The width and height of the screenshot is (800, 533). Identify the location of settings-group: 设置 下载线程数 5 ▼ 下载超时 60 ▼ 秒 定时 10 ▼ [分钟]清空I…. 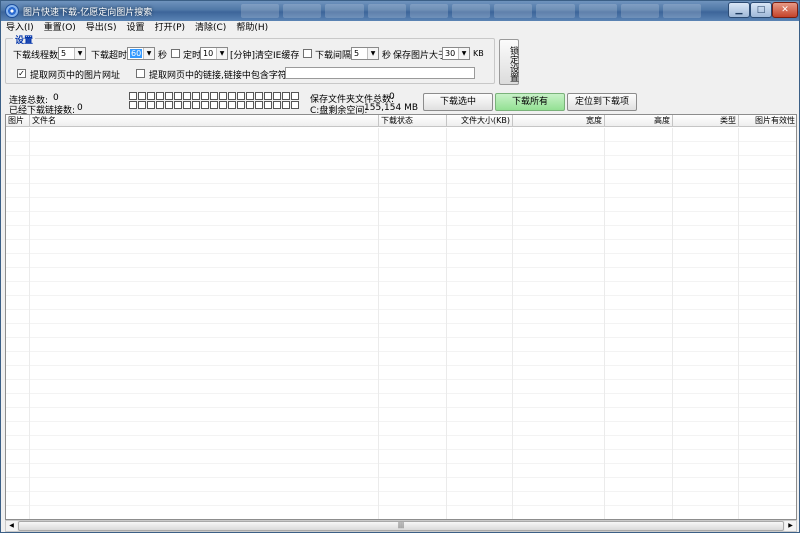
(250, 58).